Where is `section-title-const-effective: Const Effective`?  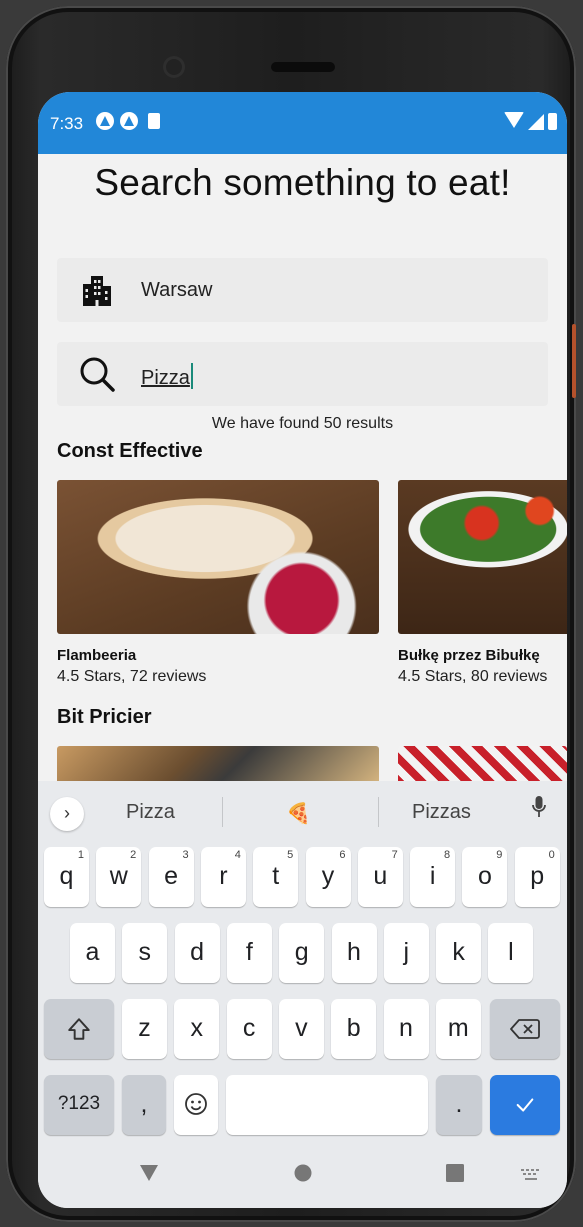
section-title-const-effective: Const Effective is located at coordinates (130, 451).